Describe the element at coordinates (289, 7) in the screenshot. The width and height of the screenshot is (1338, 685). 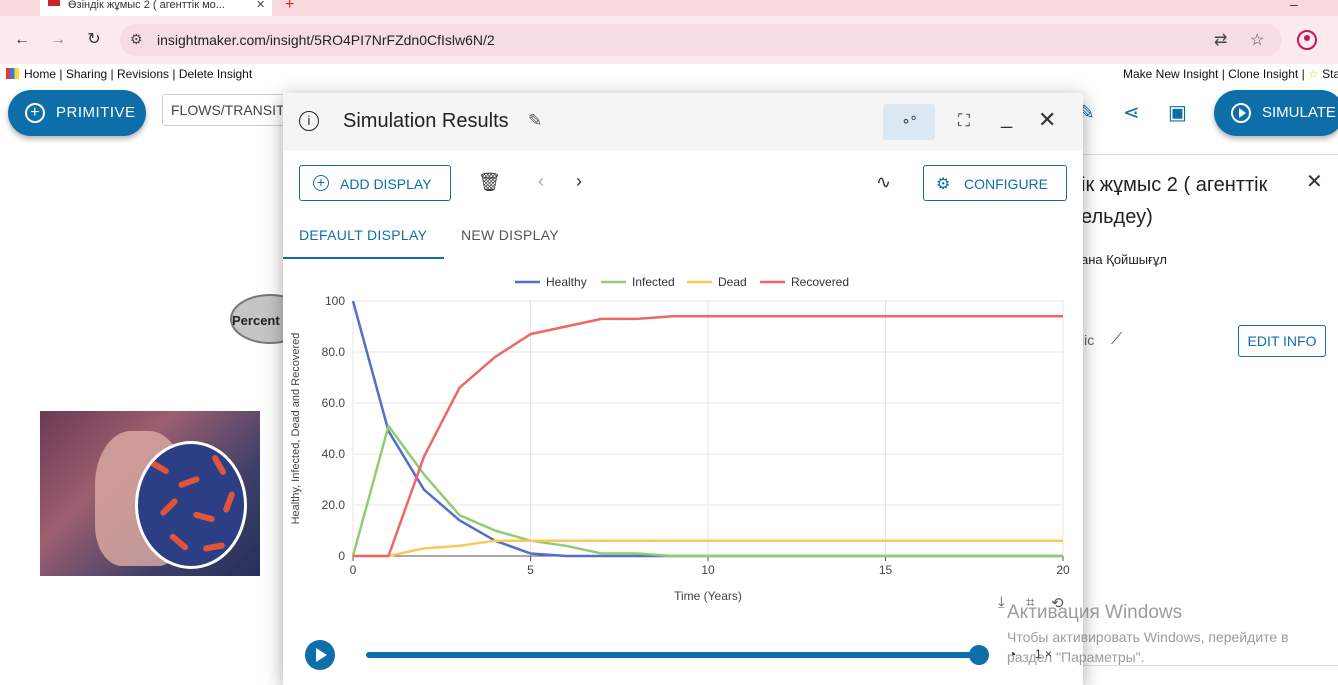
I see `new-tab-icon: +` at that location.